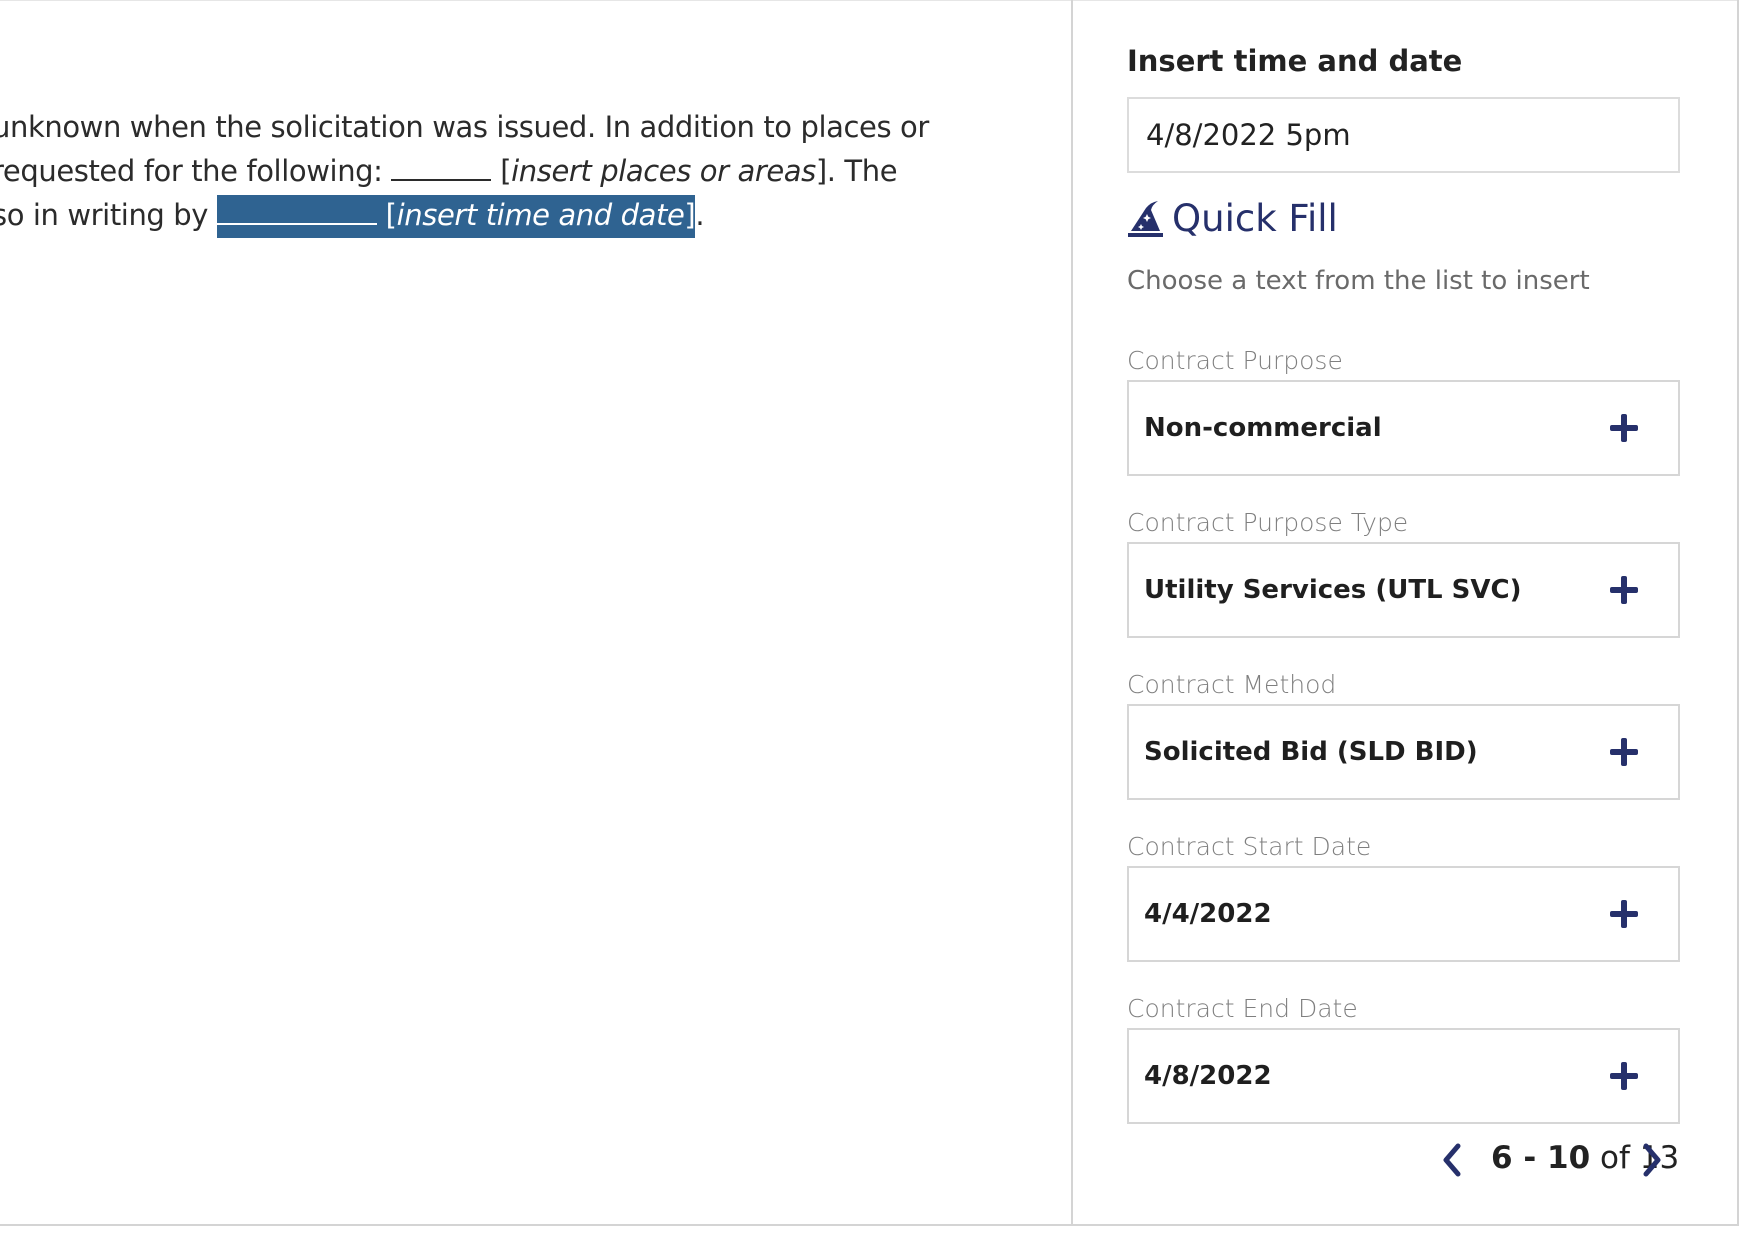  What do you see at coordinates (1255, 218) in the screenshot?
I see `quick-fill-label: Quick Fill` at bounding box center [1255, 218].